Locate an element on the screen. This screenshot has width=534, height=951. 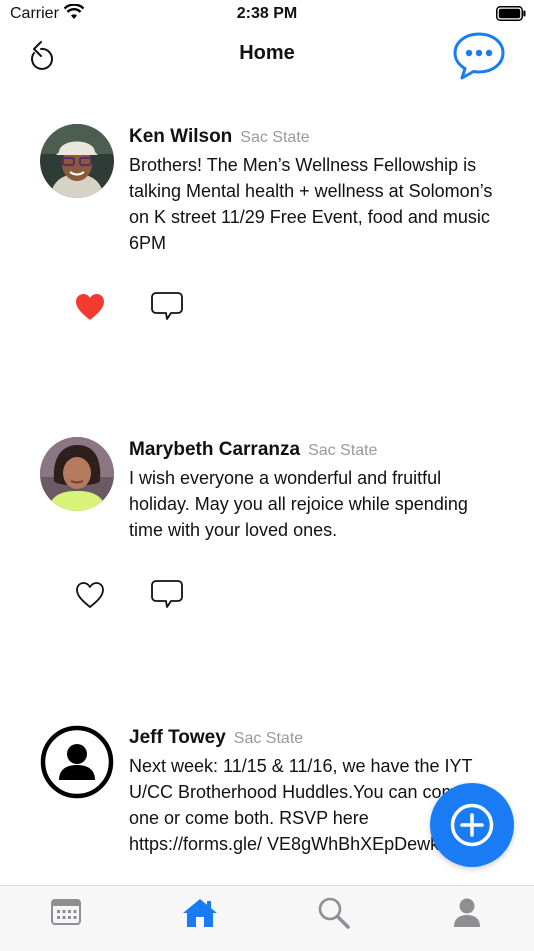
tab-profile is located at coordinates (469, 914).